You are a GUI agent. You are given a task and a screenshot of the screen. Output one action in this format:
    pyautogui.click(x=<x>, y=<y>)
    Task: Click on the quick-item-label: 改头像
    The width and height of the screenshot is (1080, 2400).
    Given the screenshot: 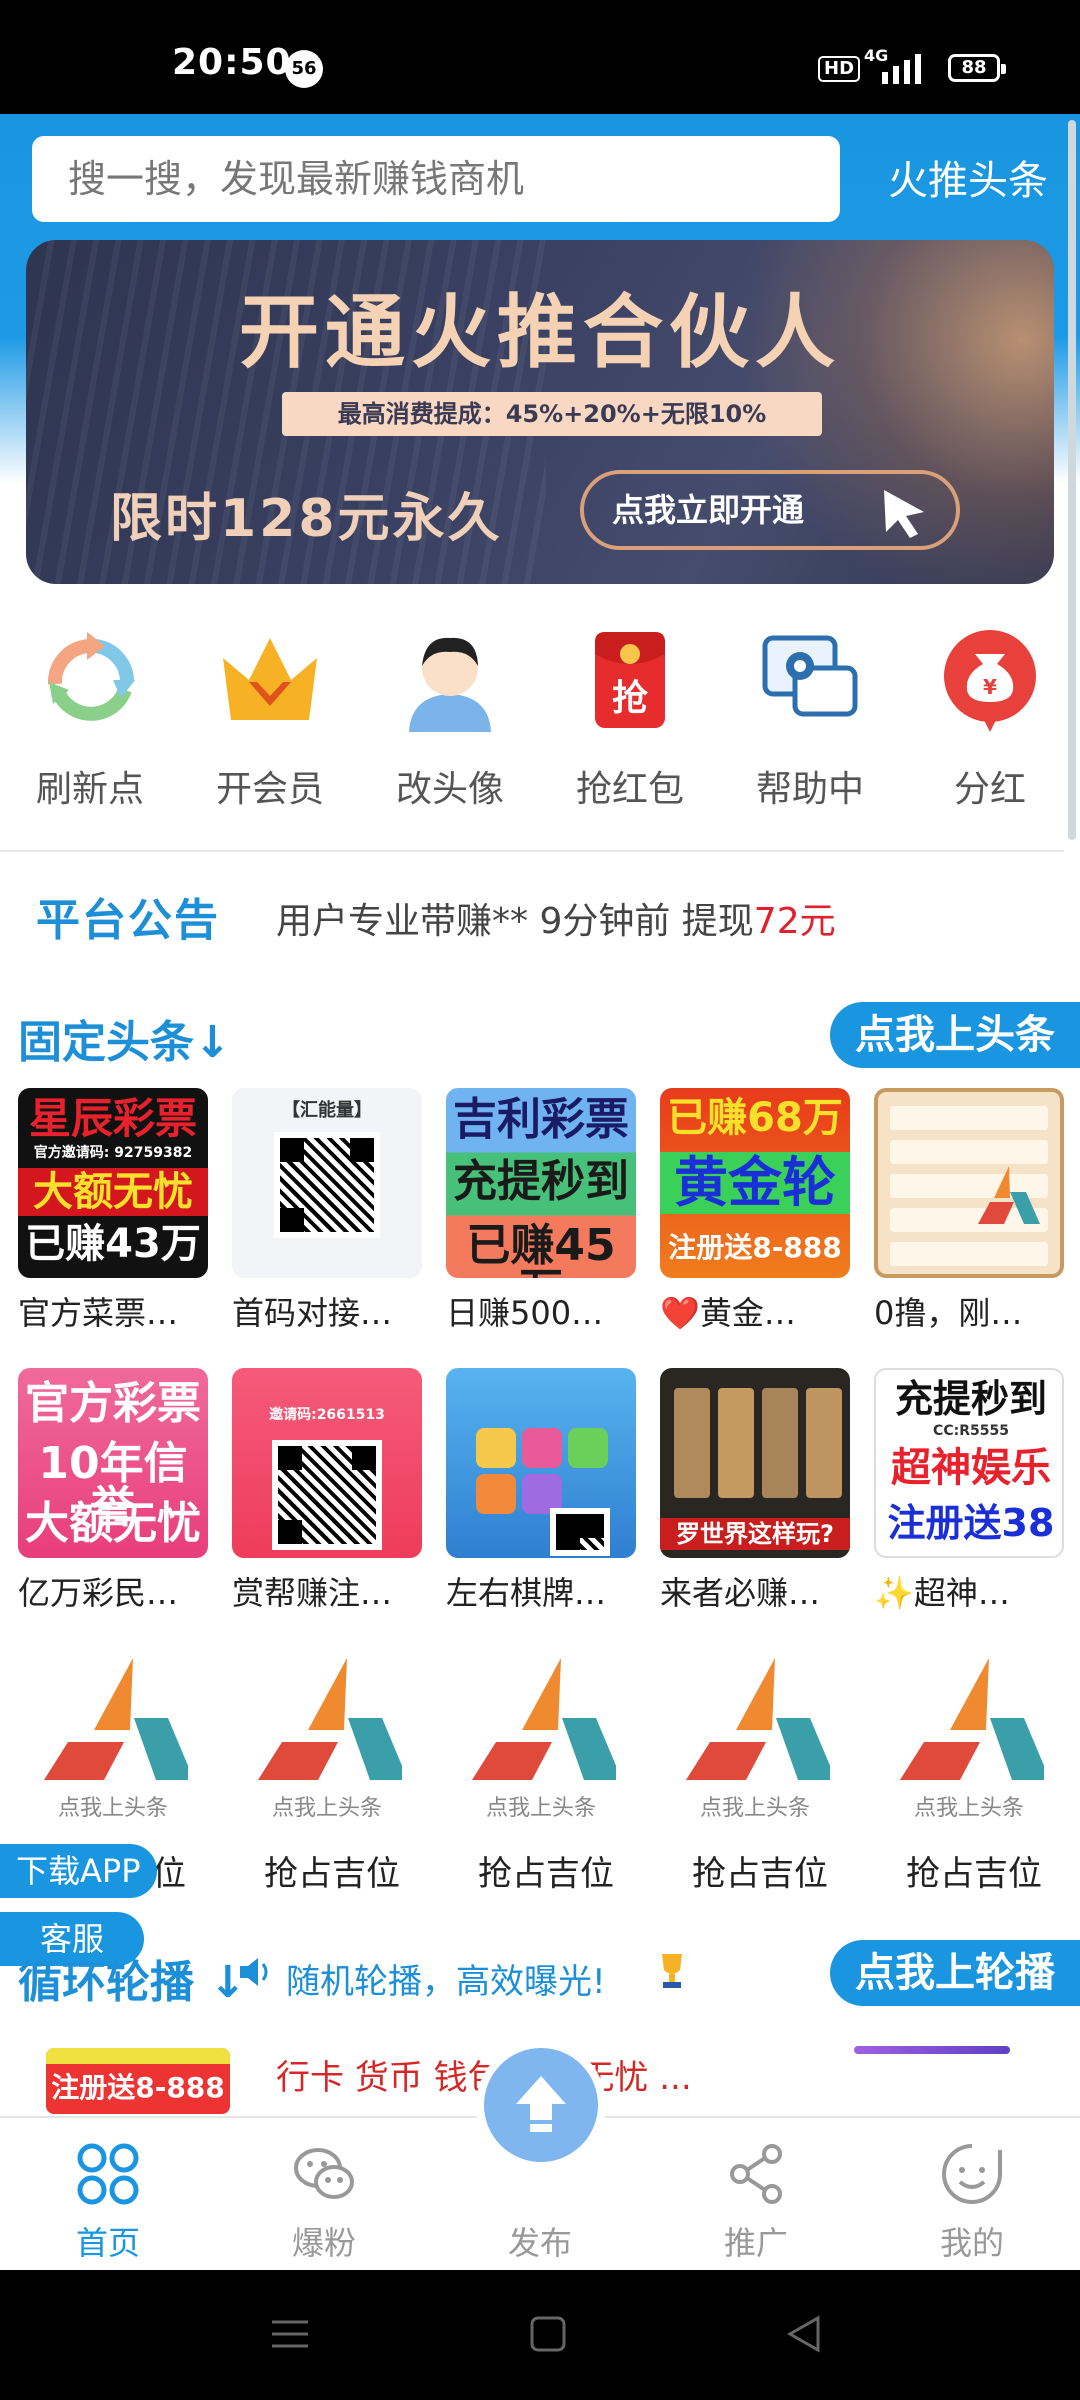 What is the action you would take?
    pyautogui.click(x=449, y=789)
    